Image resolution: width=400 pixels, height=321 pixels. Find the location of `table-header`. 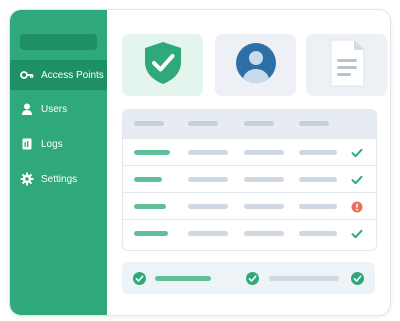

table-header is located at coordinates (249, 124).